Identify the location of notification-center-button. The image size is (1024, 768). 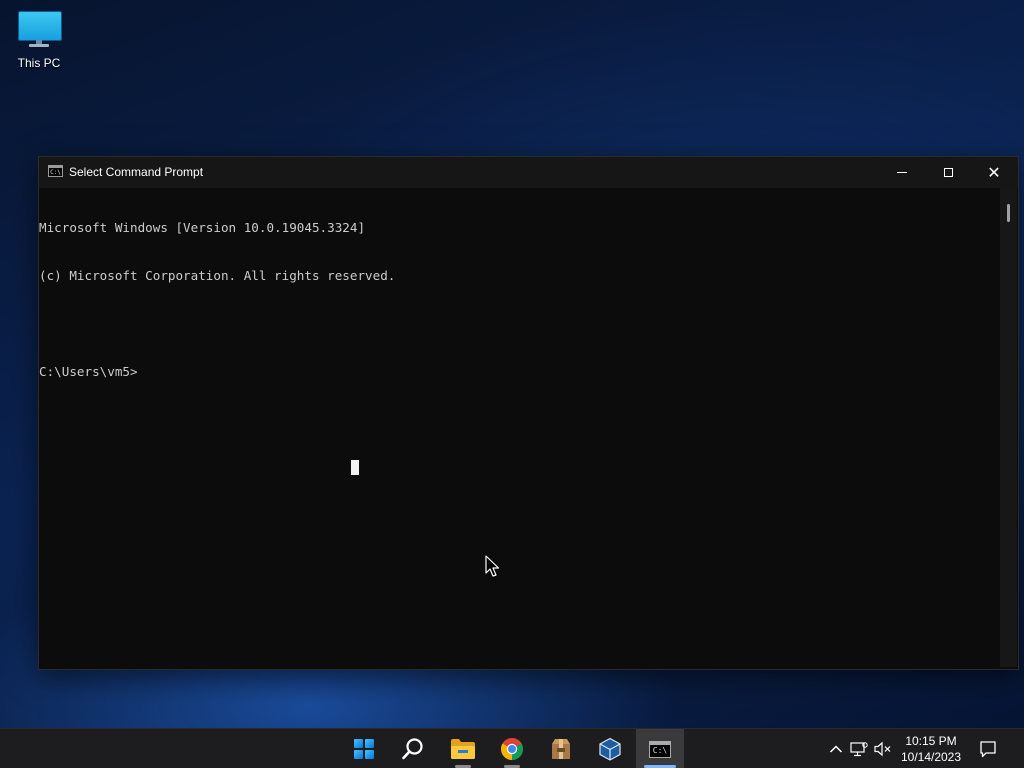
(988, 748).